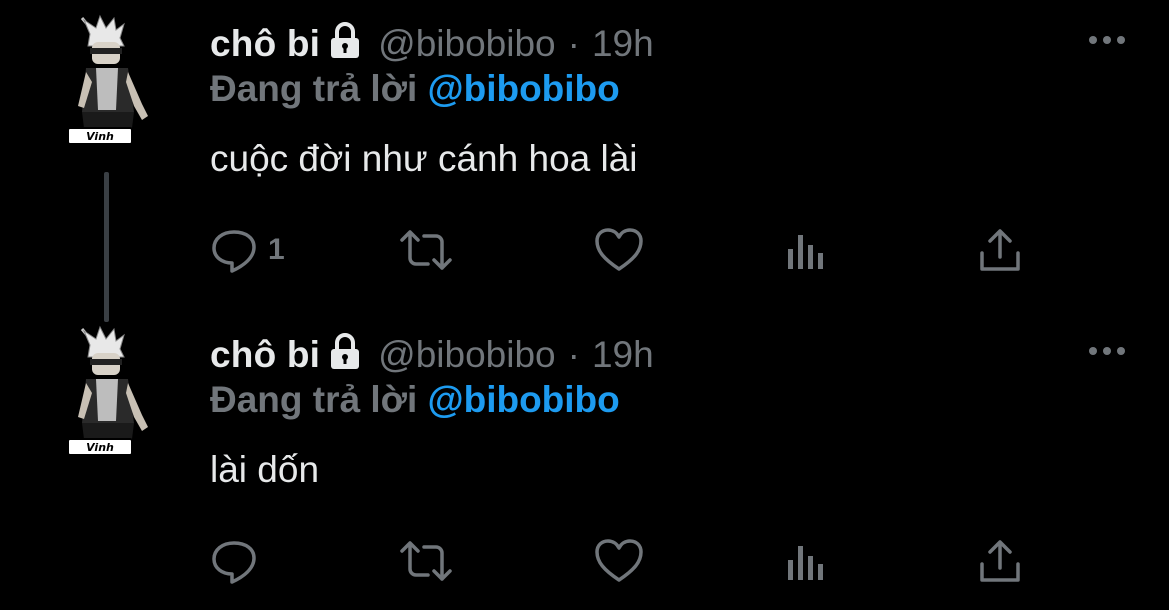  I want to click on thread-line, so click(106, 247).